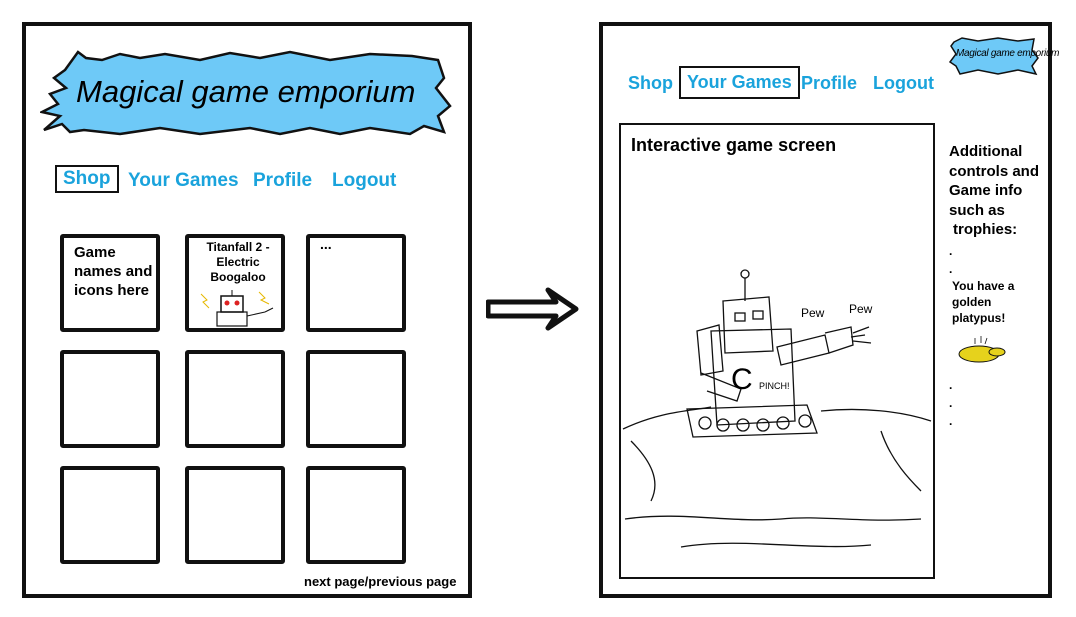 The height and width of the screenshot is (617, 1076). I want to click on game-tile: Game names and icons here, so click(110, 283).